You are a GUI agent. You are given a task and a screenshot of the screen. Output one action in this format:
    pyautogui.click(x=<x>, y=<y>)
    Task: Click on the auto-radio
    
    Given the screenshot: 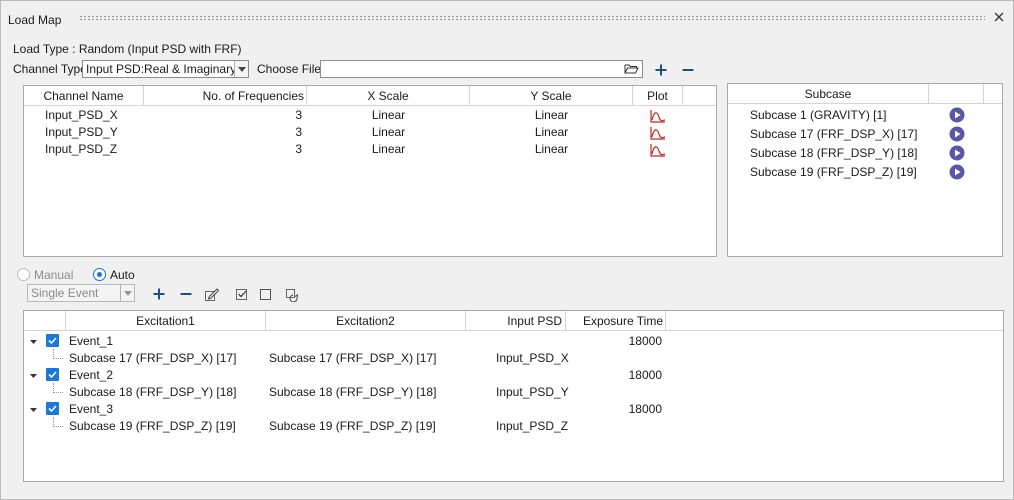 What is the action you would take?
    pyautogui.click(x=99, y=274)
    